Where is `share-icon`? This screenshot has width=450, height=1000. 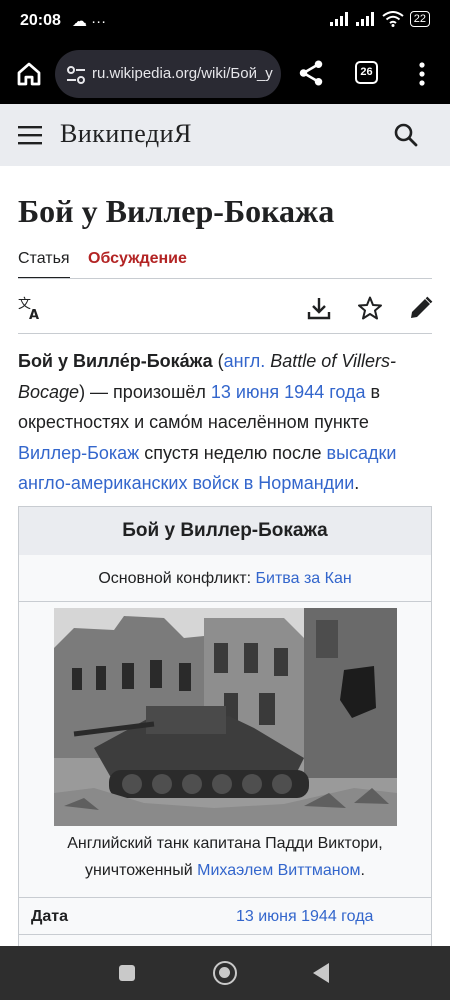 share-icon is located at coordinates (311, 73).